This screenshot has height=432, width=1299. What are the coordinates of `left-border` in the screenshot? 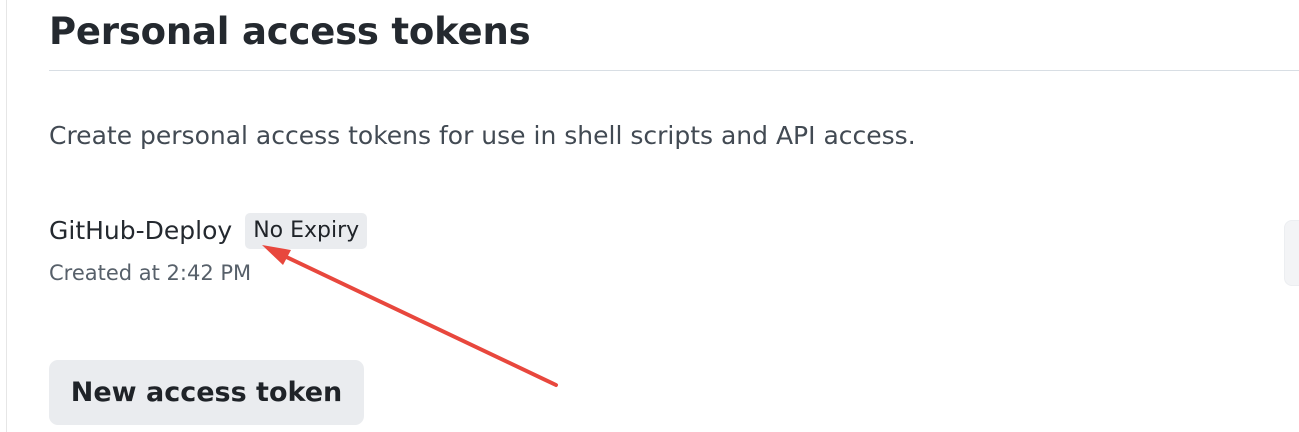 It's located at (6, 216).